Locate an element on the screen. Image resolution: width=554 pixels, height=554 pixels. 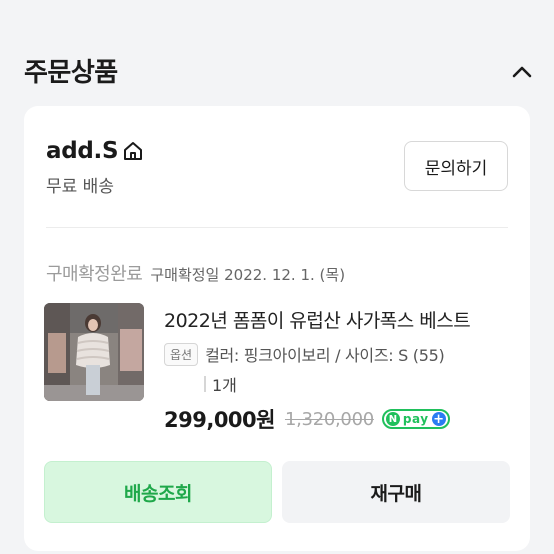
shipping-info: 무료 배송 is located at coordinates (80, 187).